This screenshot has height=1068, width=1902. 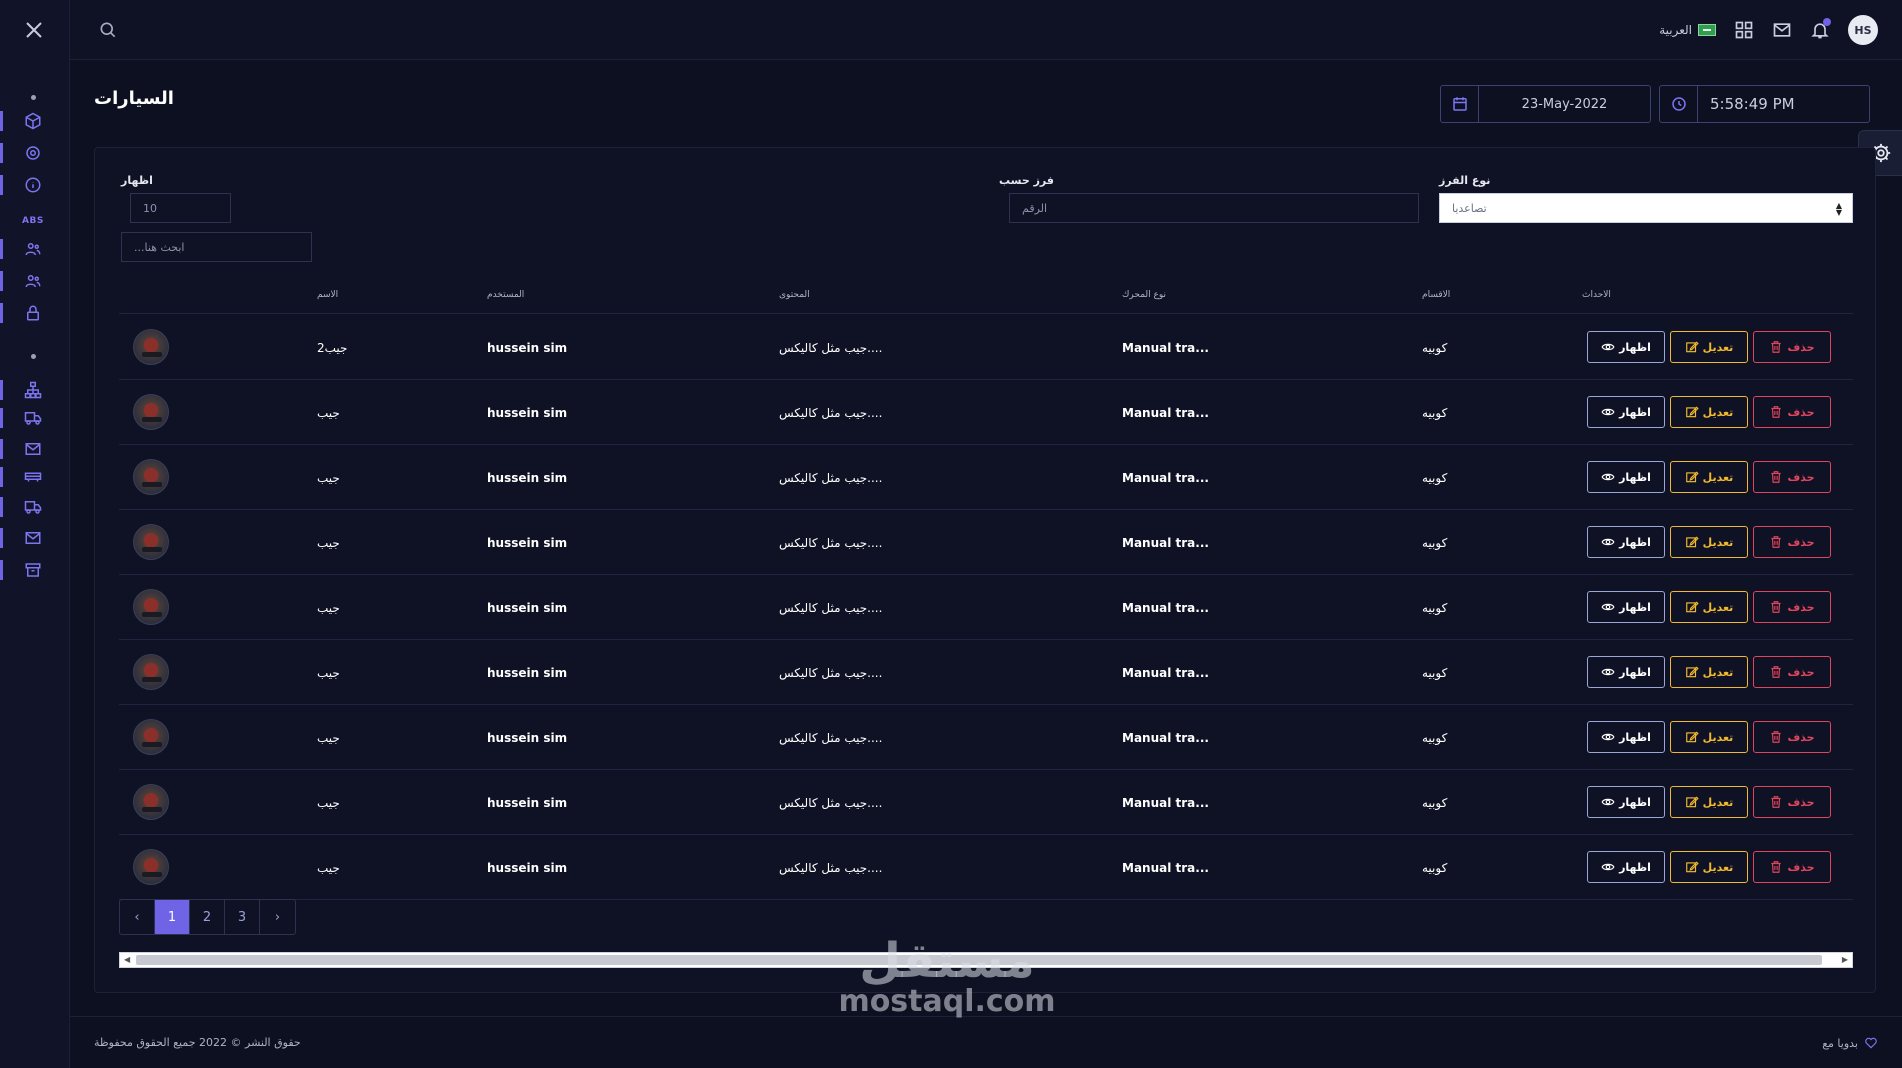 I want to click on archive-icon, so click(x=33, y=570).